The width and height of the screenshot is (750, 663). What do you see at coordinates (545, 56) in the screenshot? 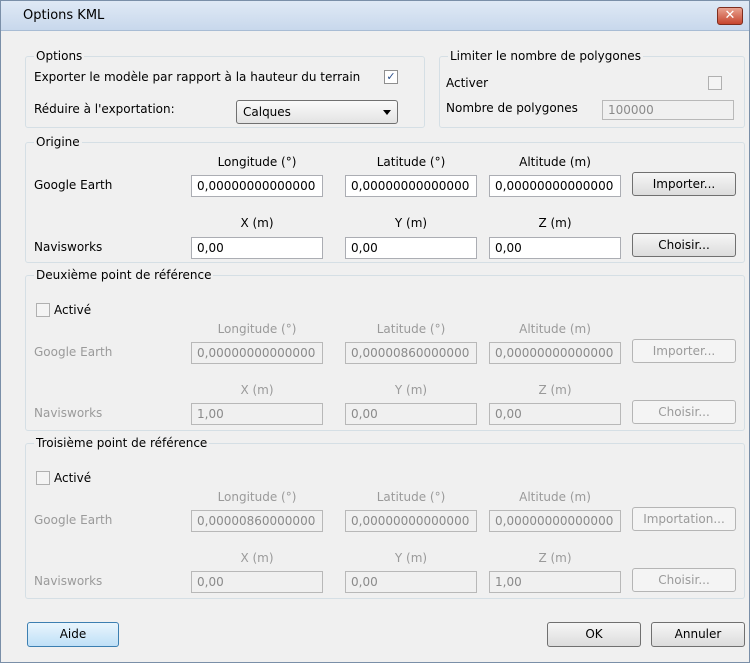
I see `limit-polygons-title: Limiter le nombre de polygones` at bounding box center [545, 56].